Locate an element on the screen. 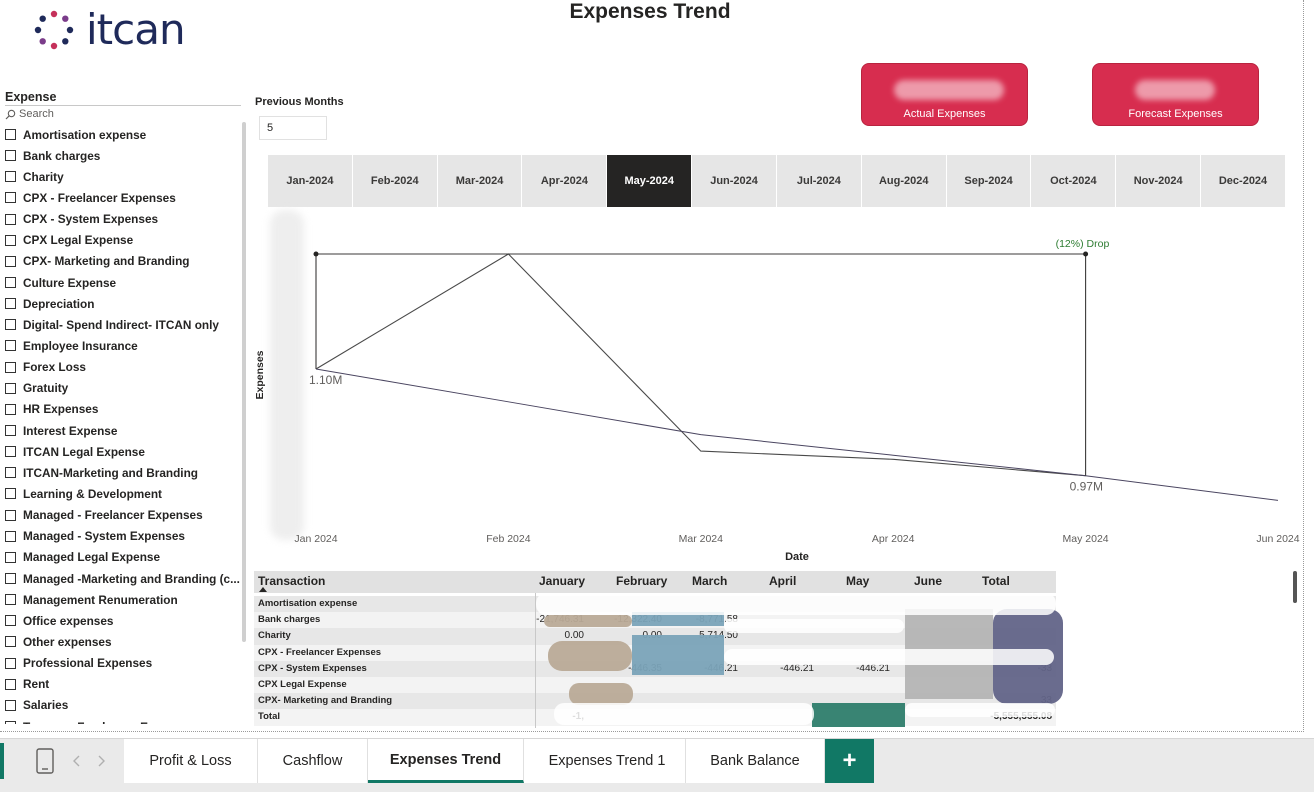 This screenshot has width=1314, height=792. slicer-item: Charity is located at coordinates (124, 176).